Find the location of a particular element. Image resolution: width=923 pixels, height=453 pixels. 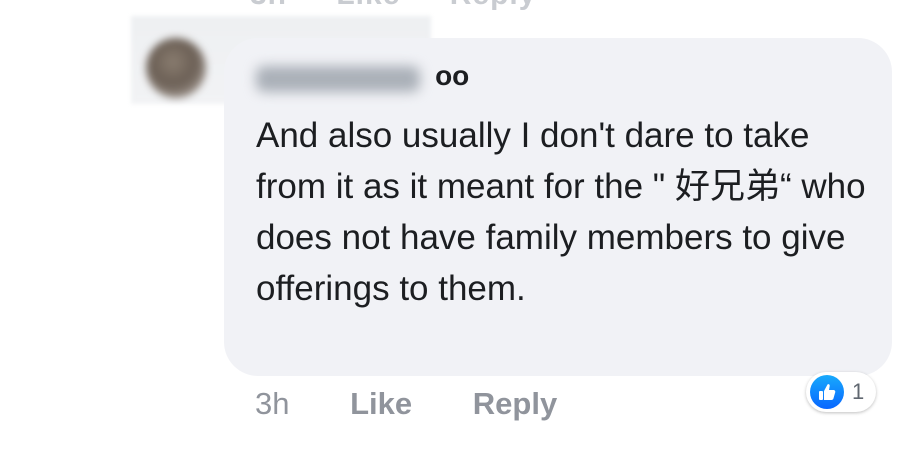

previous-comment-actions: 3h Like Reply is located at coordinates (413, 6).